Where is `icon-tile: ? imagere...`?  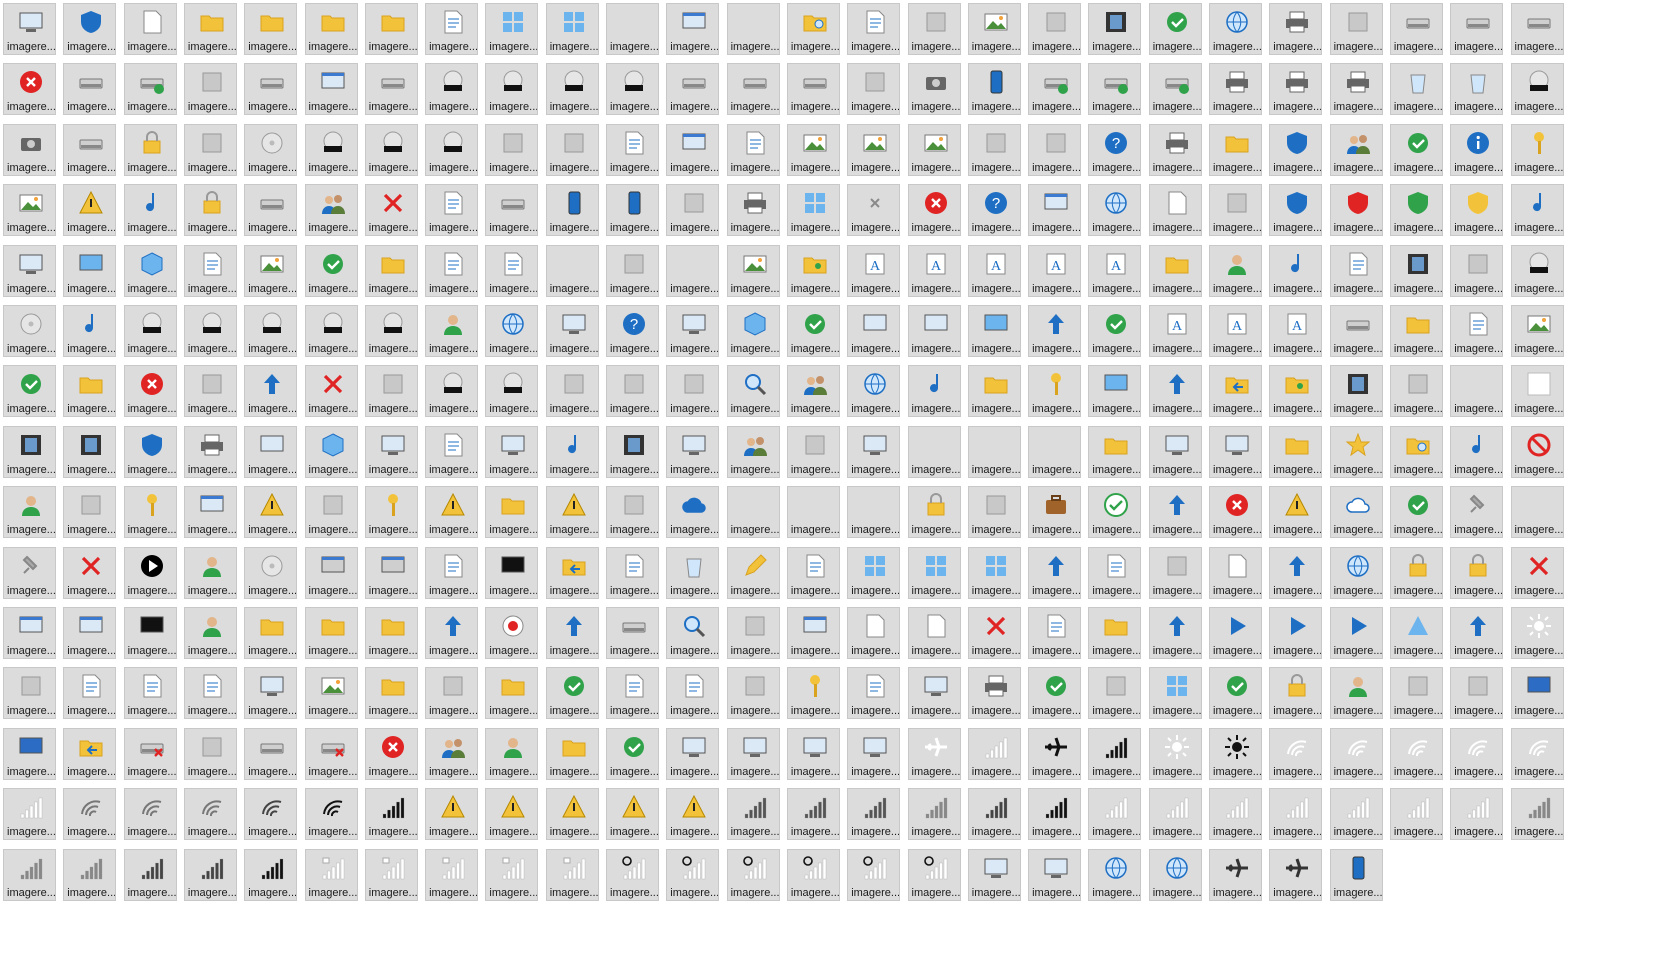 icon-tile: ? imagere... is located at coordinates (1115, 149).